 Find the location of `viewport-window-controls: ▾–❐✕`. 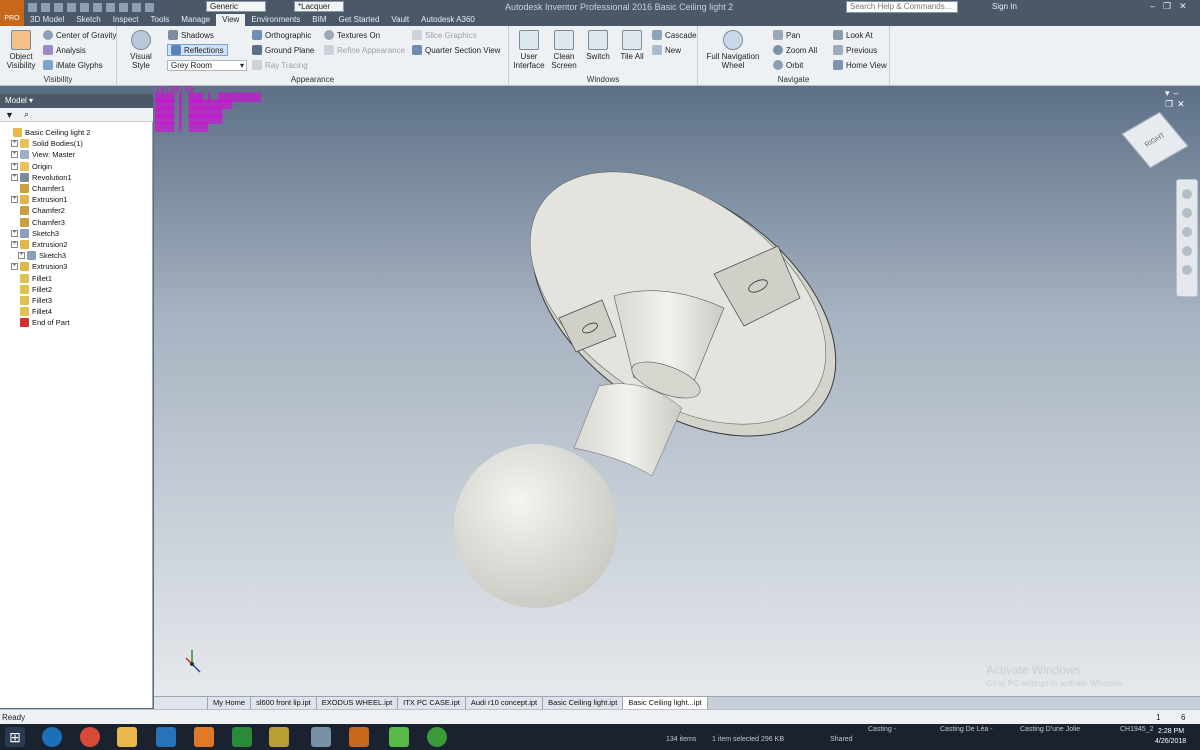

viewport-window-controls: ▾–❐✕ is located at coordinates (1182, 99).